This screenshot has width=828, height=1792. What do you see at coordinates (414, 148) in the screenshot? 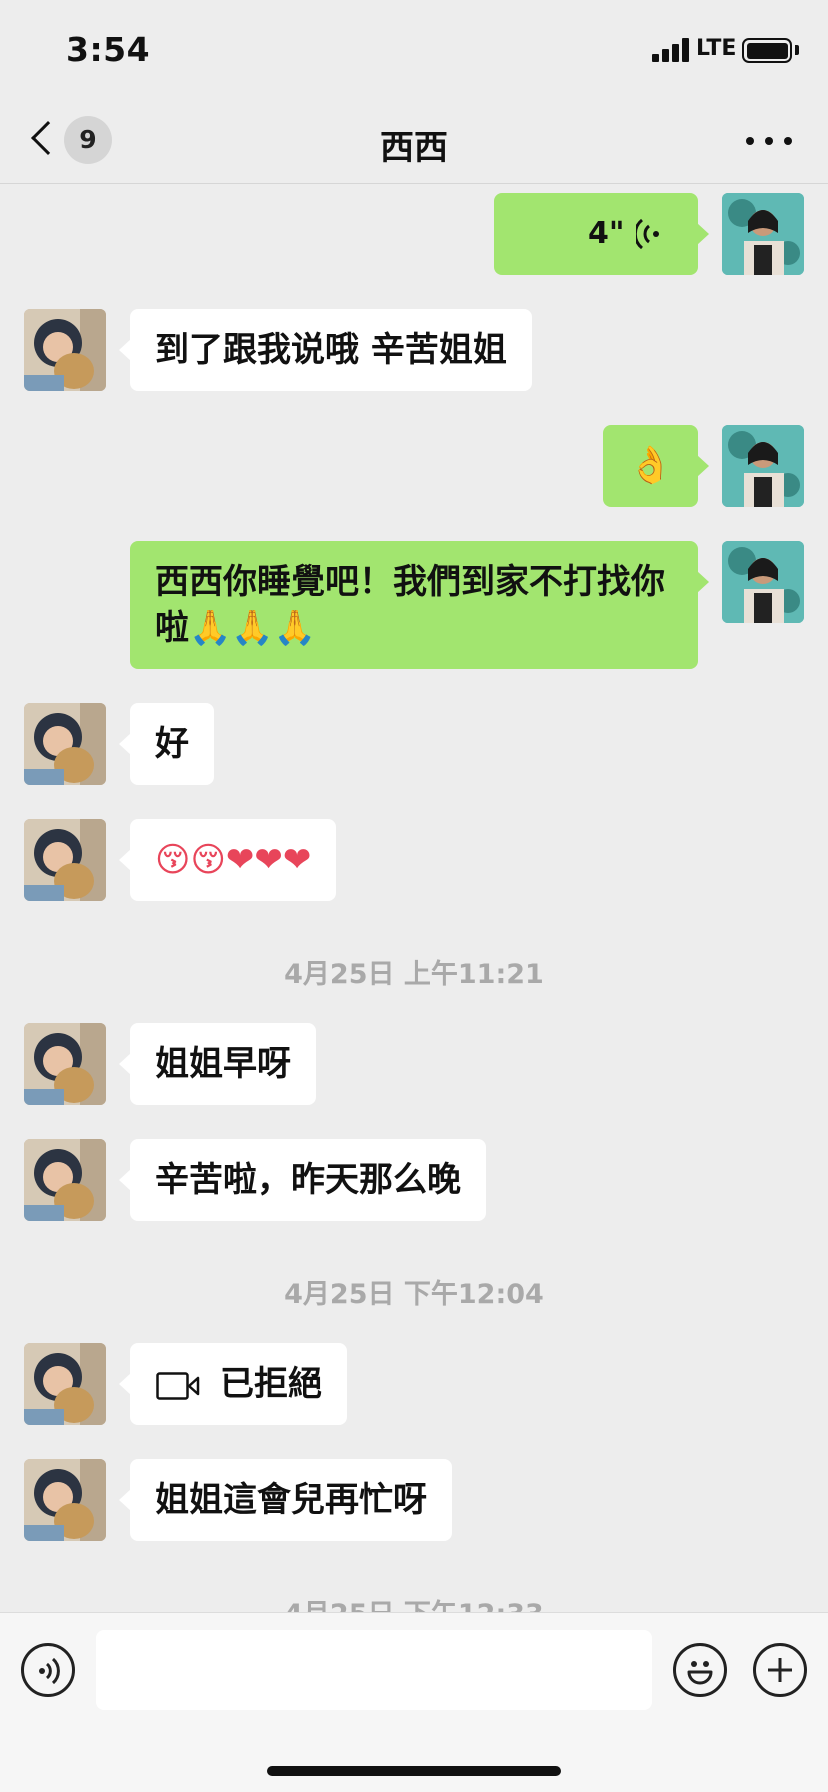
I see `chat-title: 西西` at bounding box center [414, 148].